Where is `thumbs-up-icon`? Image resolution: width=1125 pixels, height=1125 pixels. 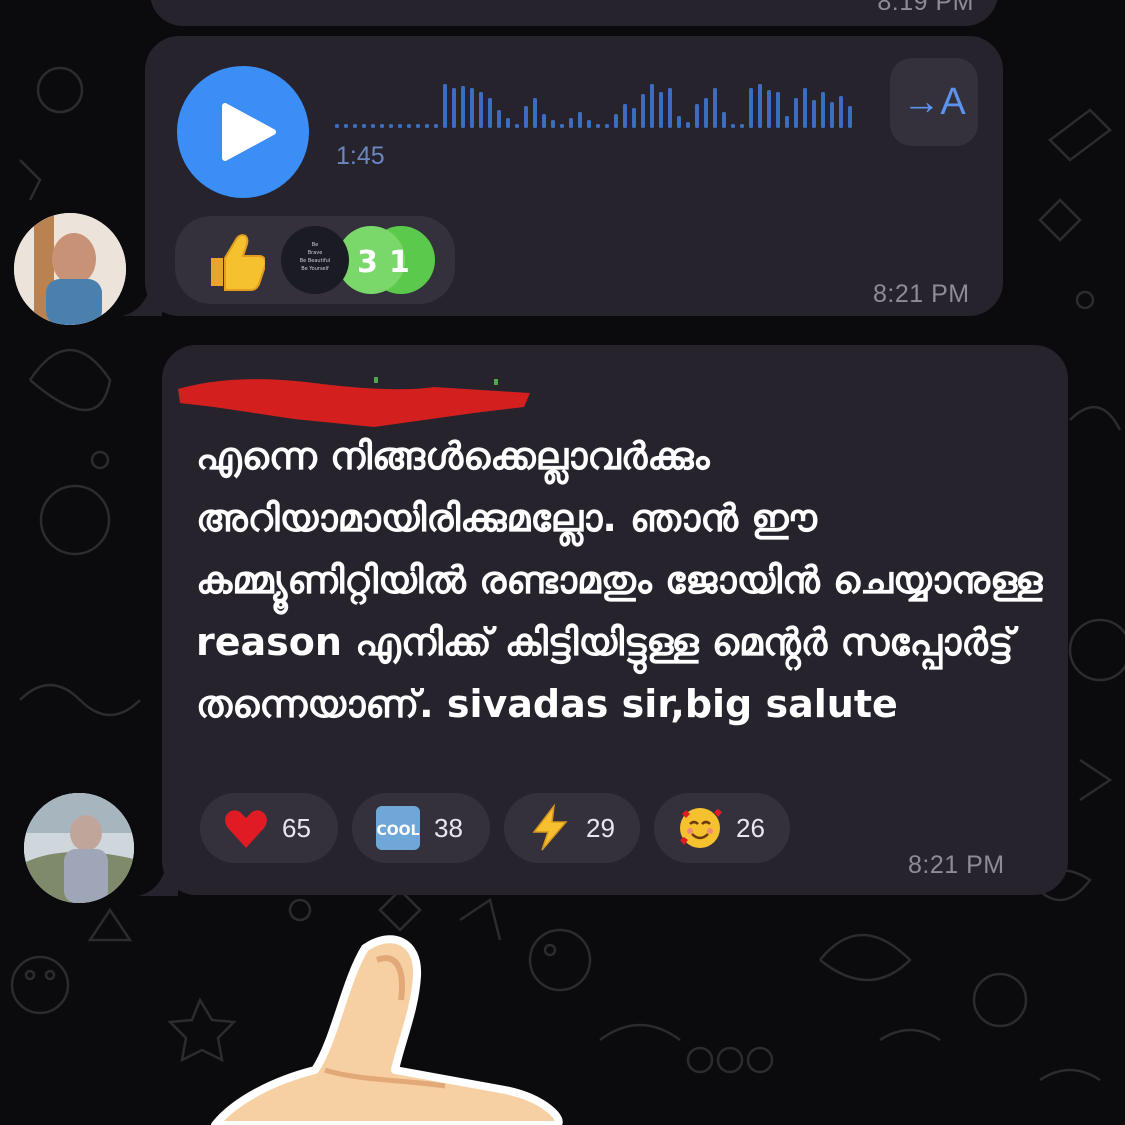
thumbs-up-icon is located at coordinates (238, 262).